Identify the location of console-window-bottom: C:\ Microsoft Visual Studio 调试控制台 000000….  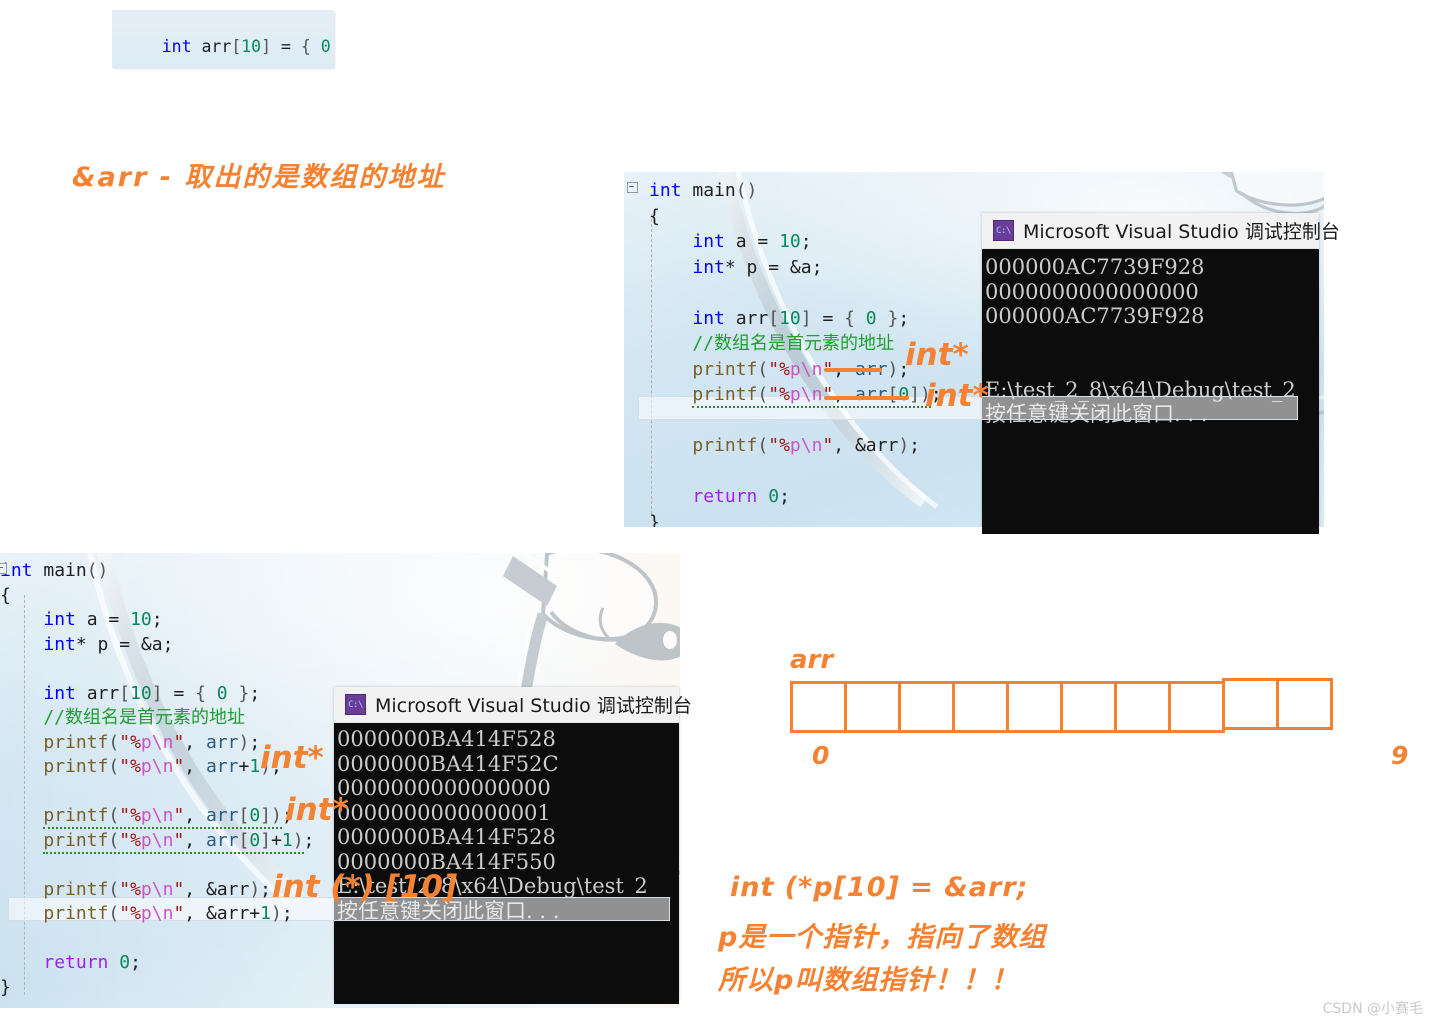
(513, 845).